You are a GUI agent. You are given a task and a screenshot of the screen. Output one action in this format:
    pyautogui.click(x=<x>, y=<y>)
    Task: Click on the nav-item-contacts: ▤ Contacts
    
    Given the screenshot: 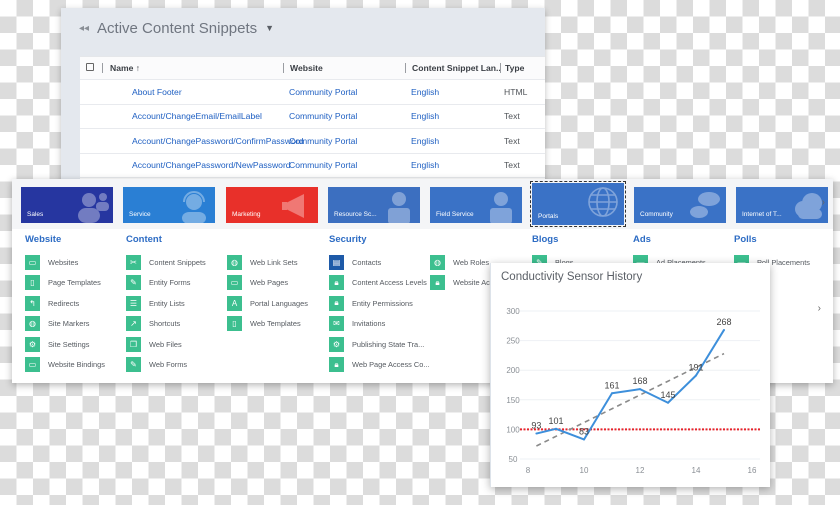 What is the action you would take?
    pyautogui.click(x=379, y=262)
    